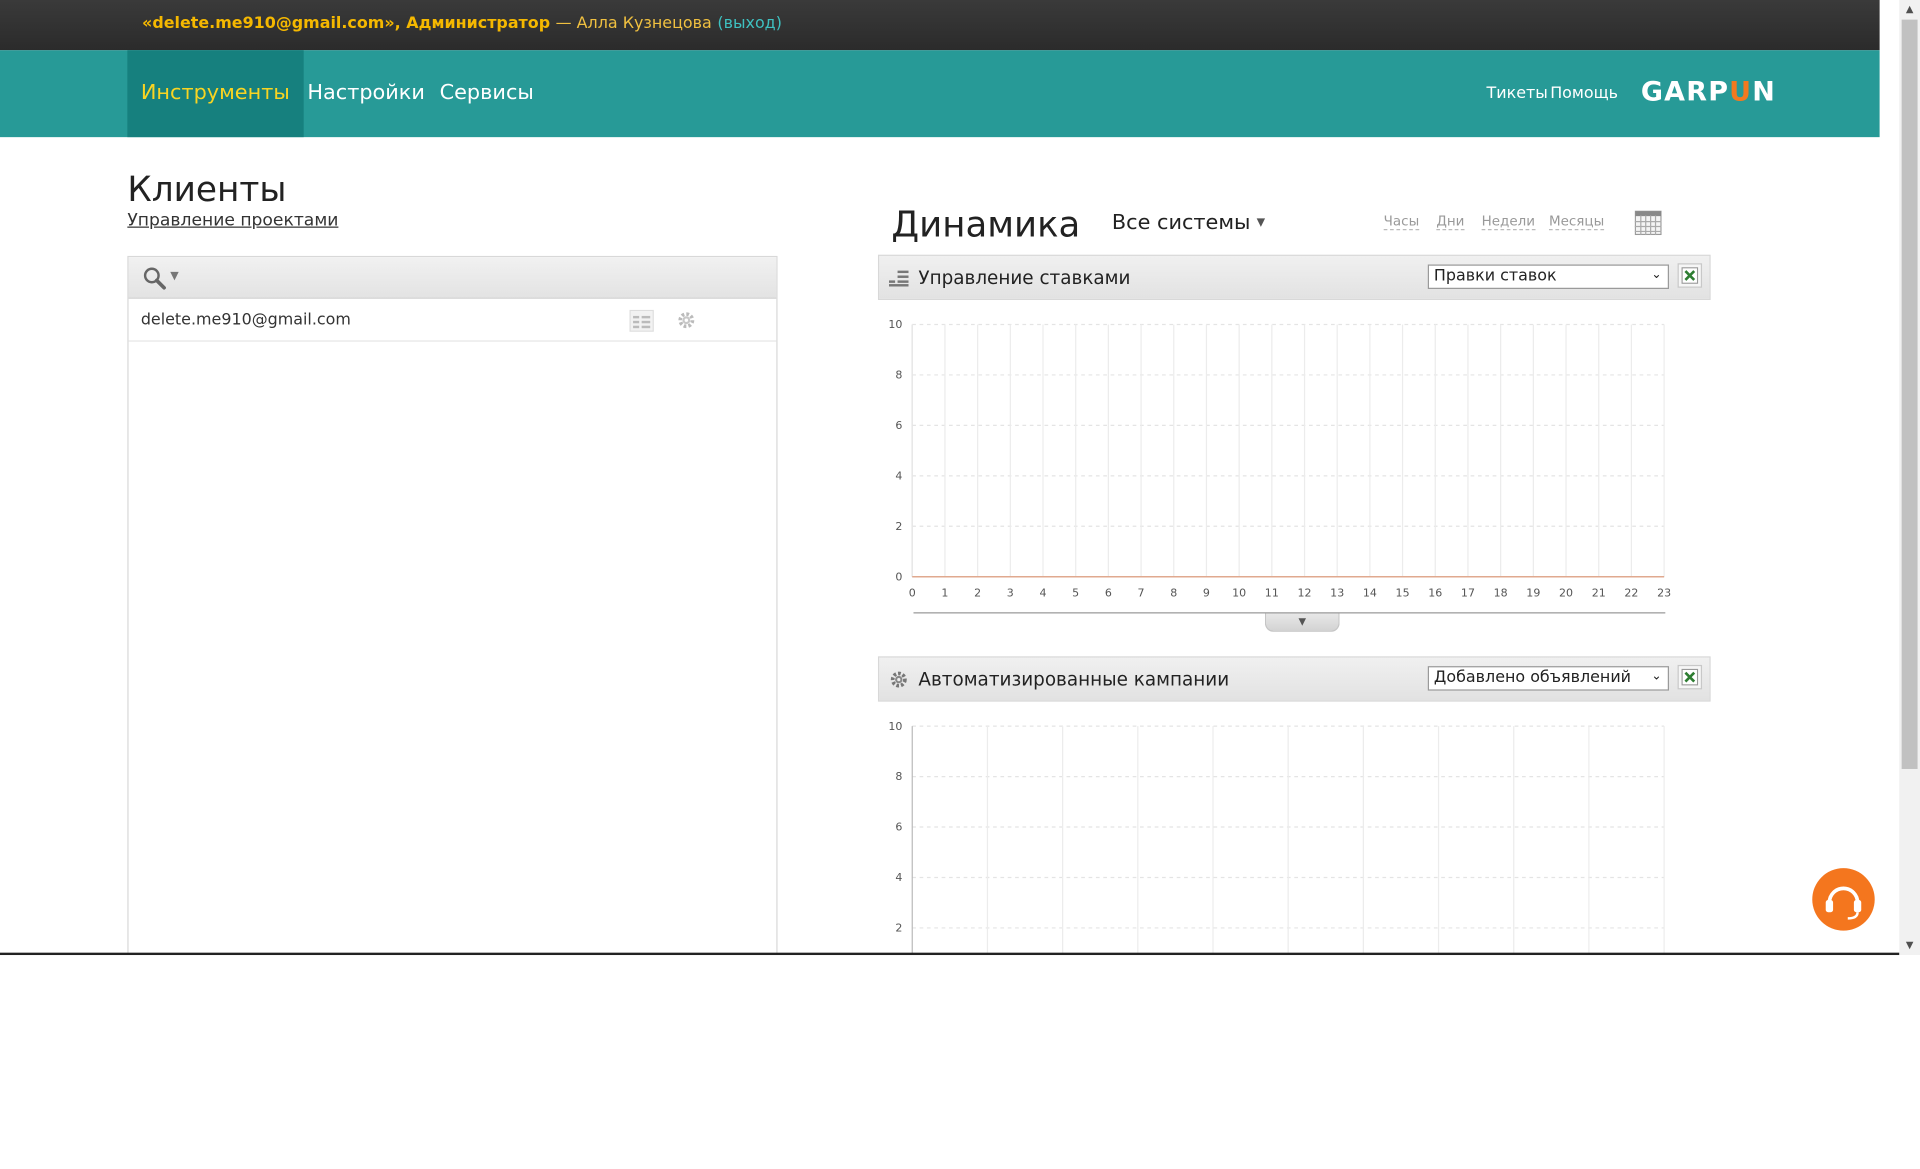  Describe the element at coordinates (1599, 592) in the screenshot. I see `x-tick-label: 21` at that location.